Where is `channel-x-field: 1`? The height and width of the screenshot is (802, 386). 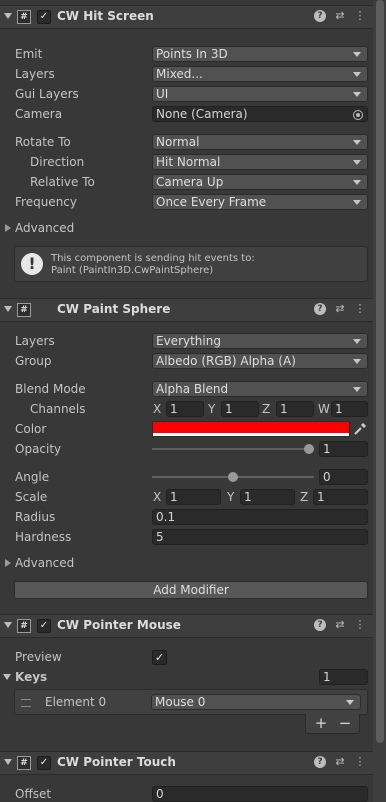 channel-x-field: 1 is located at coordinates (185, 409).